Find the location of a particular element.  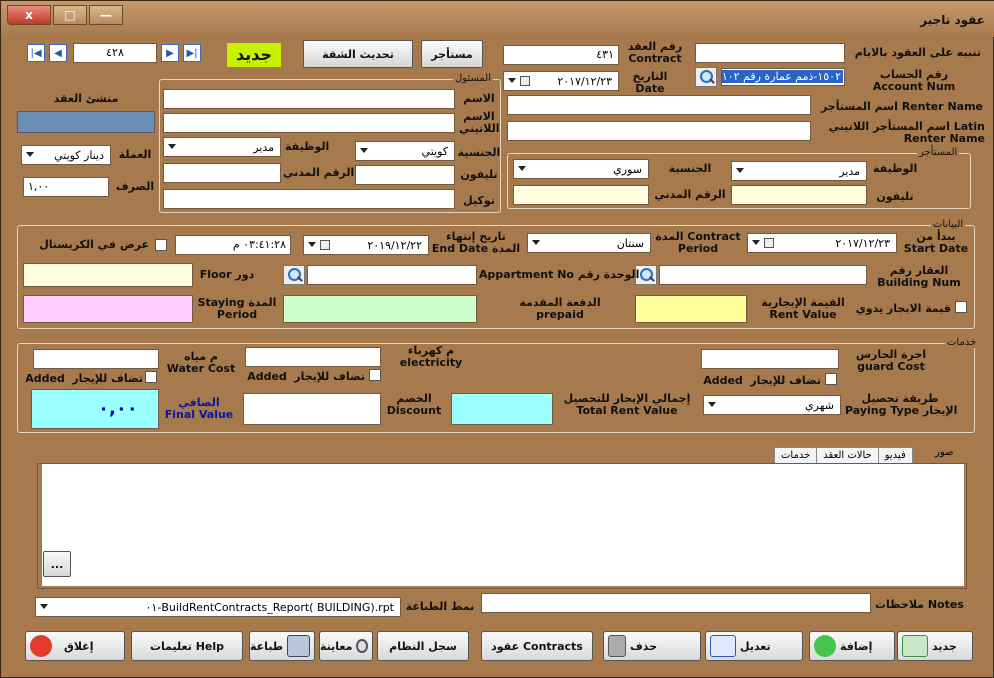

renter-nationality-label: الجنسية is located at coordinates (690, 168).